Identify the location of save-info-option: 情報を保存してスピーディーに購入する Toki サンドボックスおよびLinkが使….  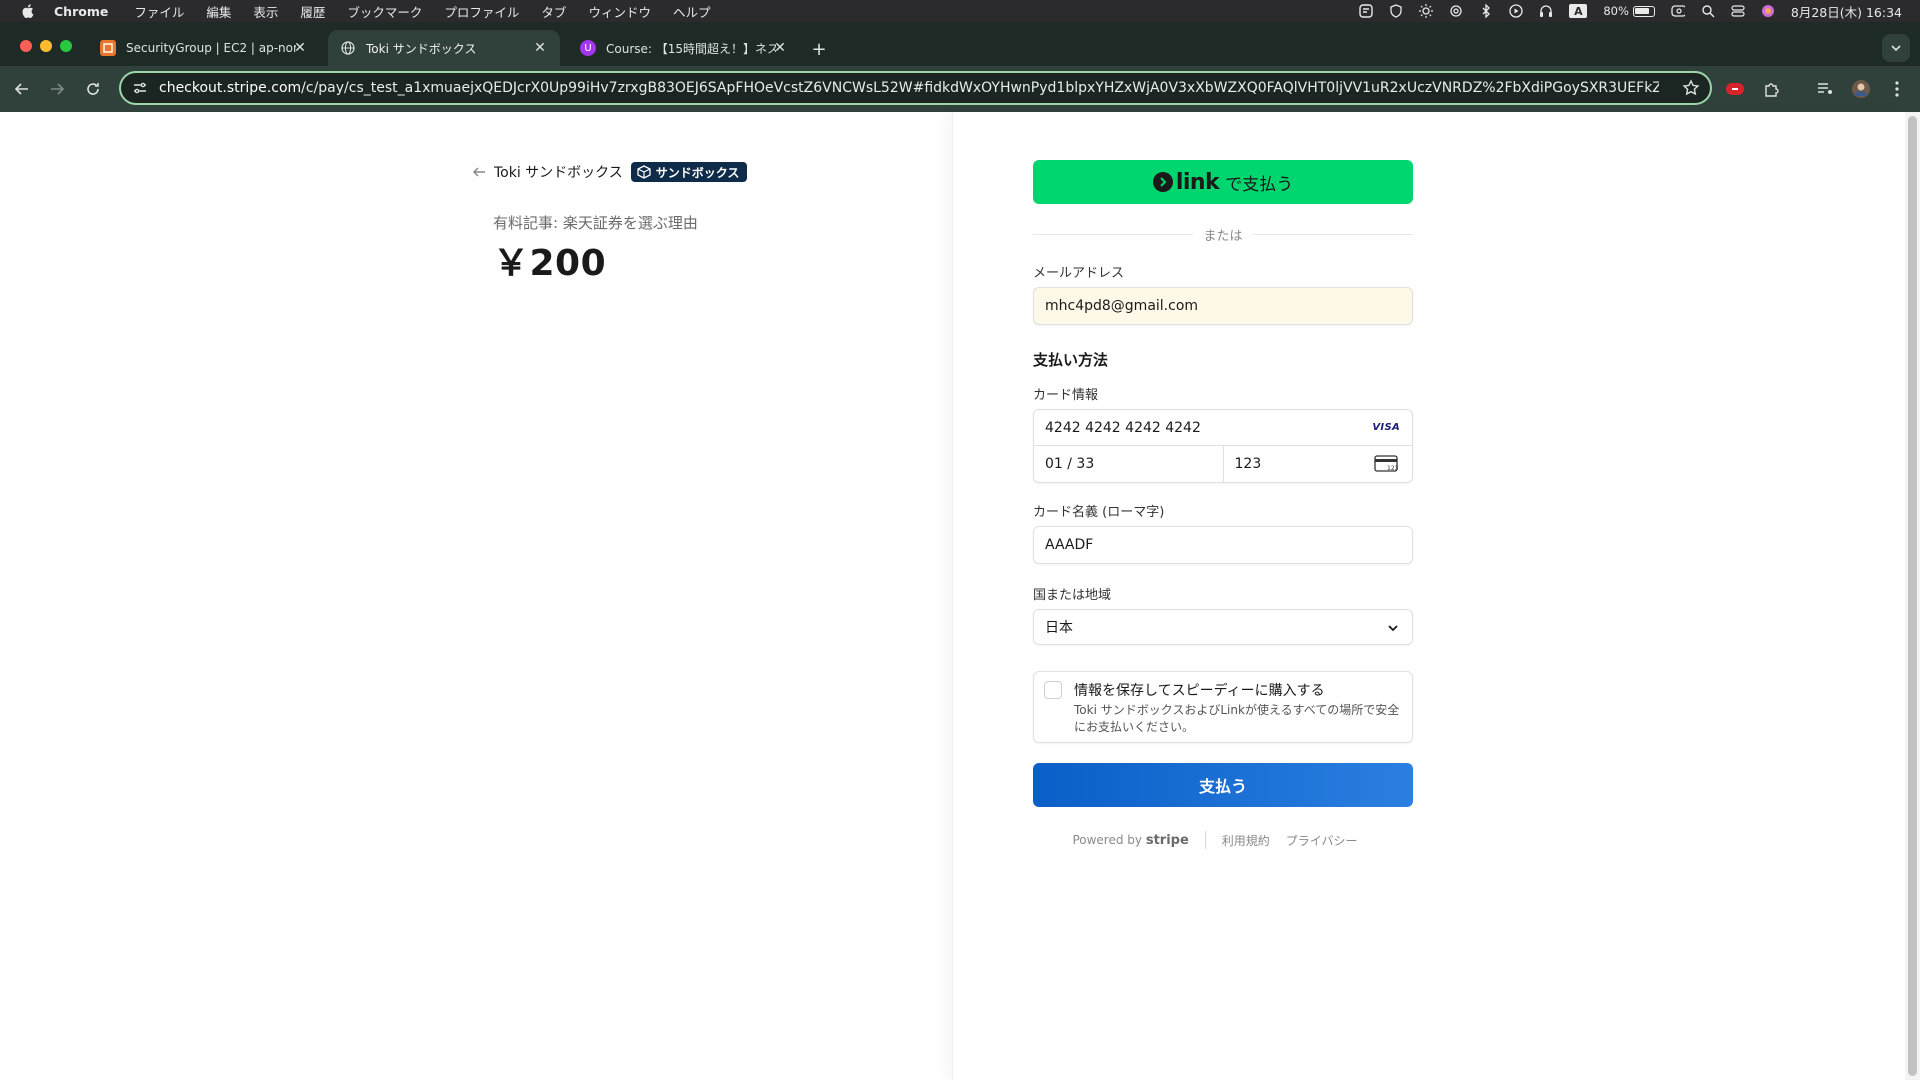
(1223, 707).